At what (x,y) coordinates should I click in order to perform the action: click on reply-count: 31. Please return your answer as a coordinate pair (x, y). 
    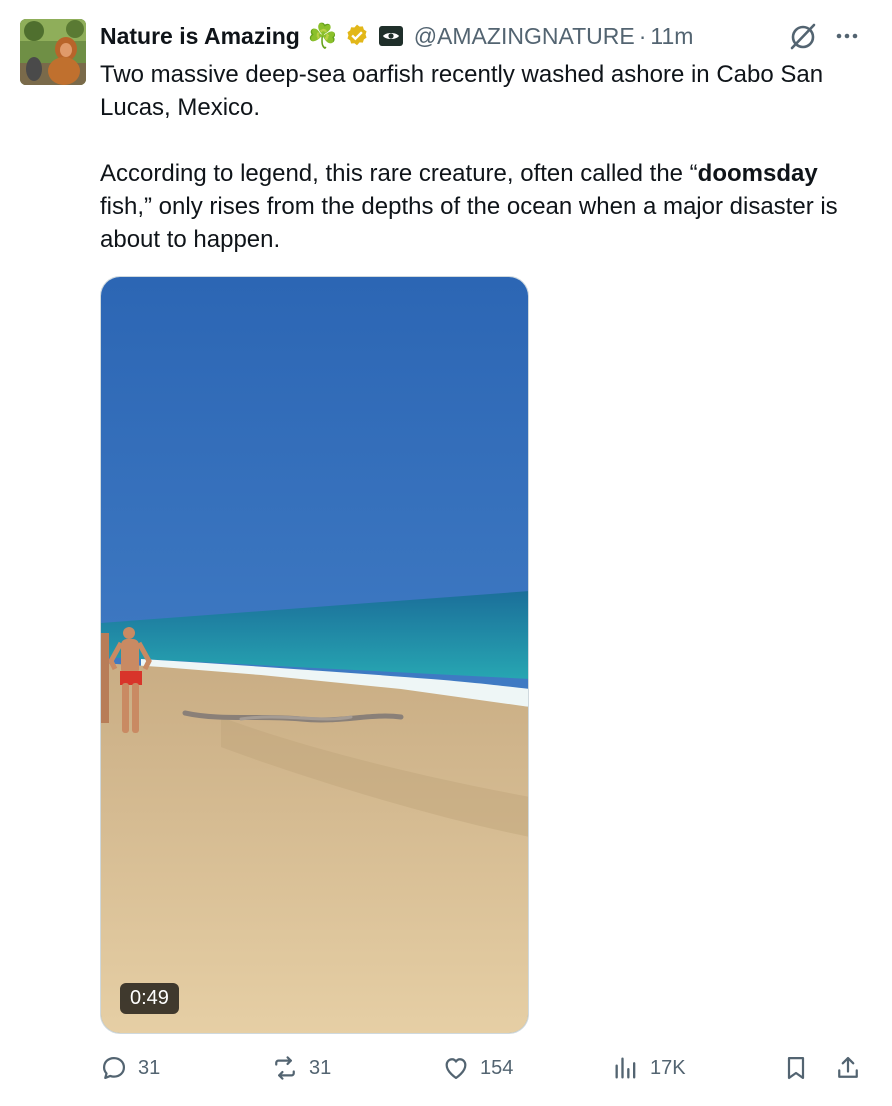
    Looking at the image, I should click on (149, 1067).